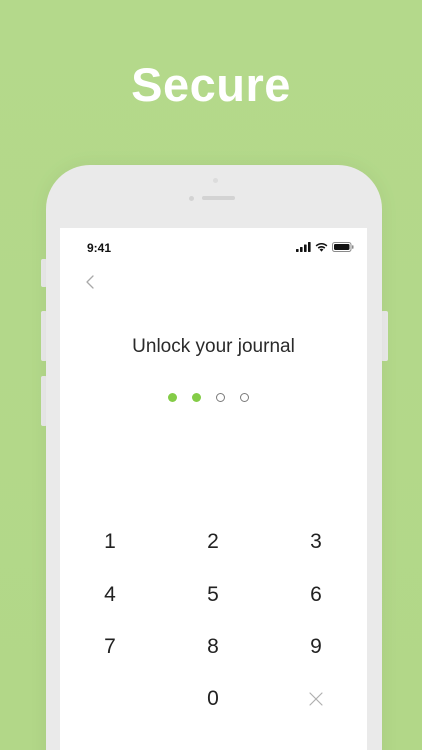 This screenshot has height=750, width=422. I want to click on key-7: 7, so click(110, 647).